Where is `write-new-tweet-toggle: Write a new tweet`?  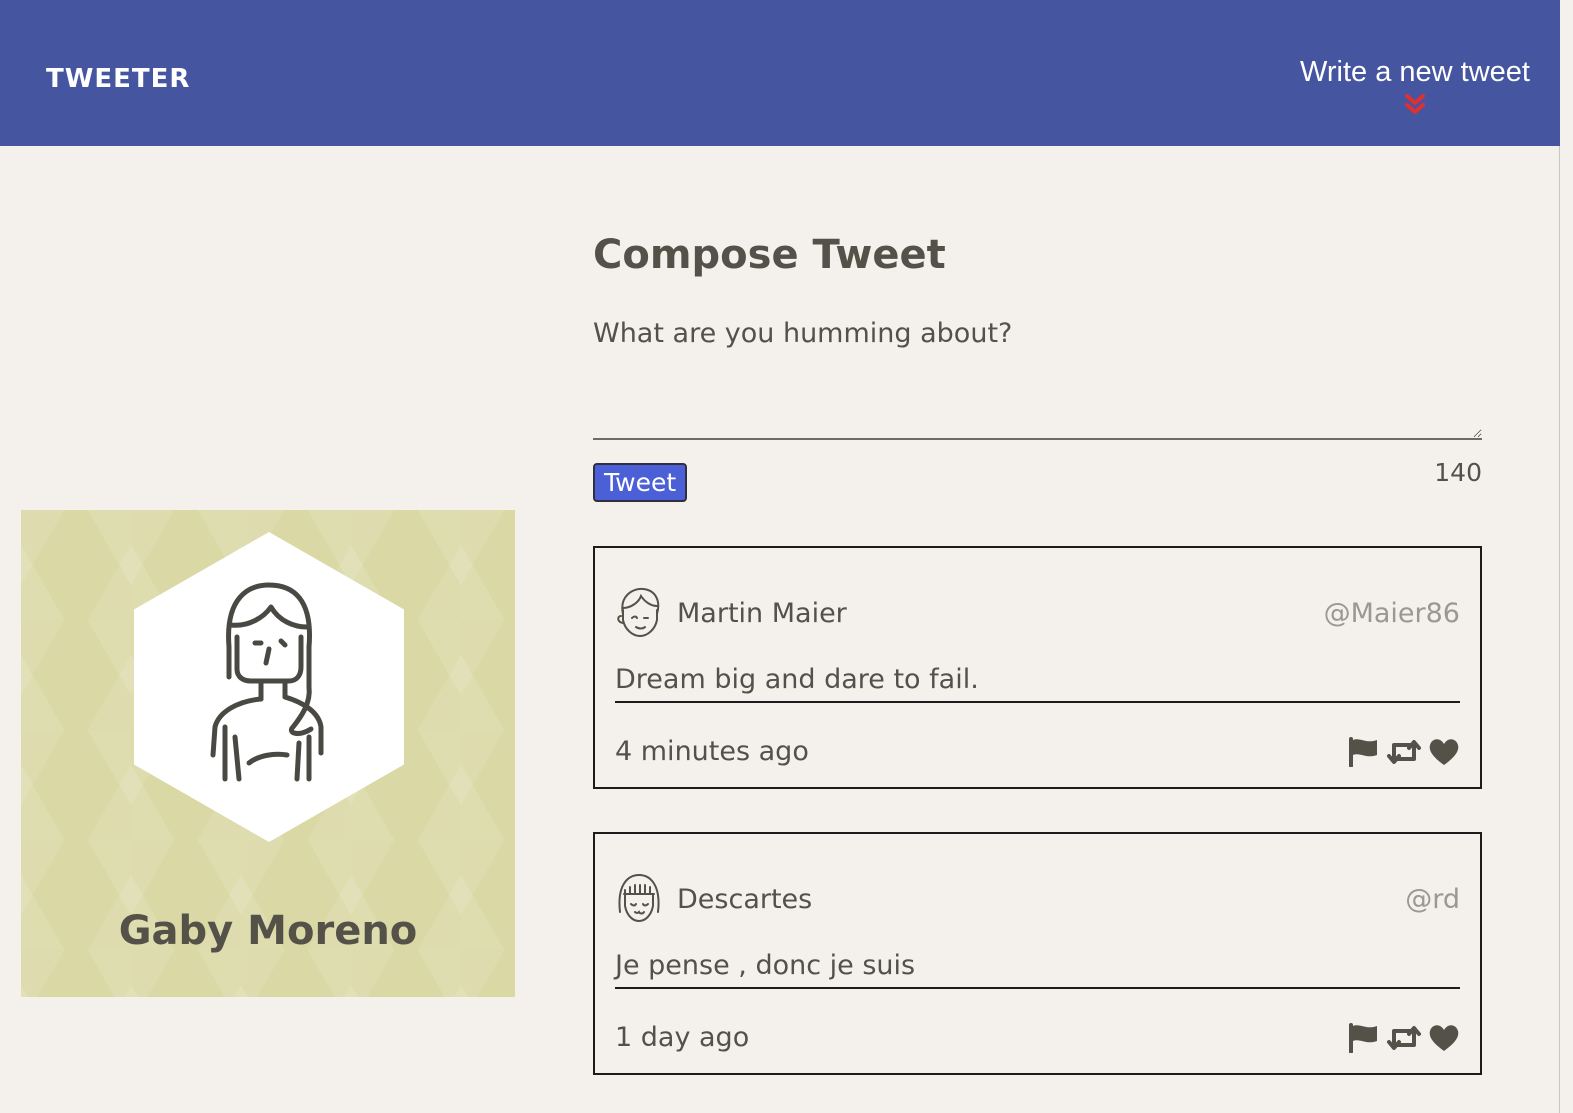
write-new-tweet-toggle: Write a new tweet is located at coordinates (1415, 85).